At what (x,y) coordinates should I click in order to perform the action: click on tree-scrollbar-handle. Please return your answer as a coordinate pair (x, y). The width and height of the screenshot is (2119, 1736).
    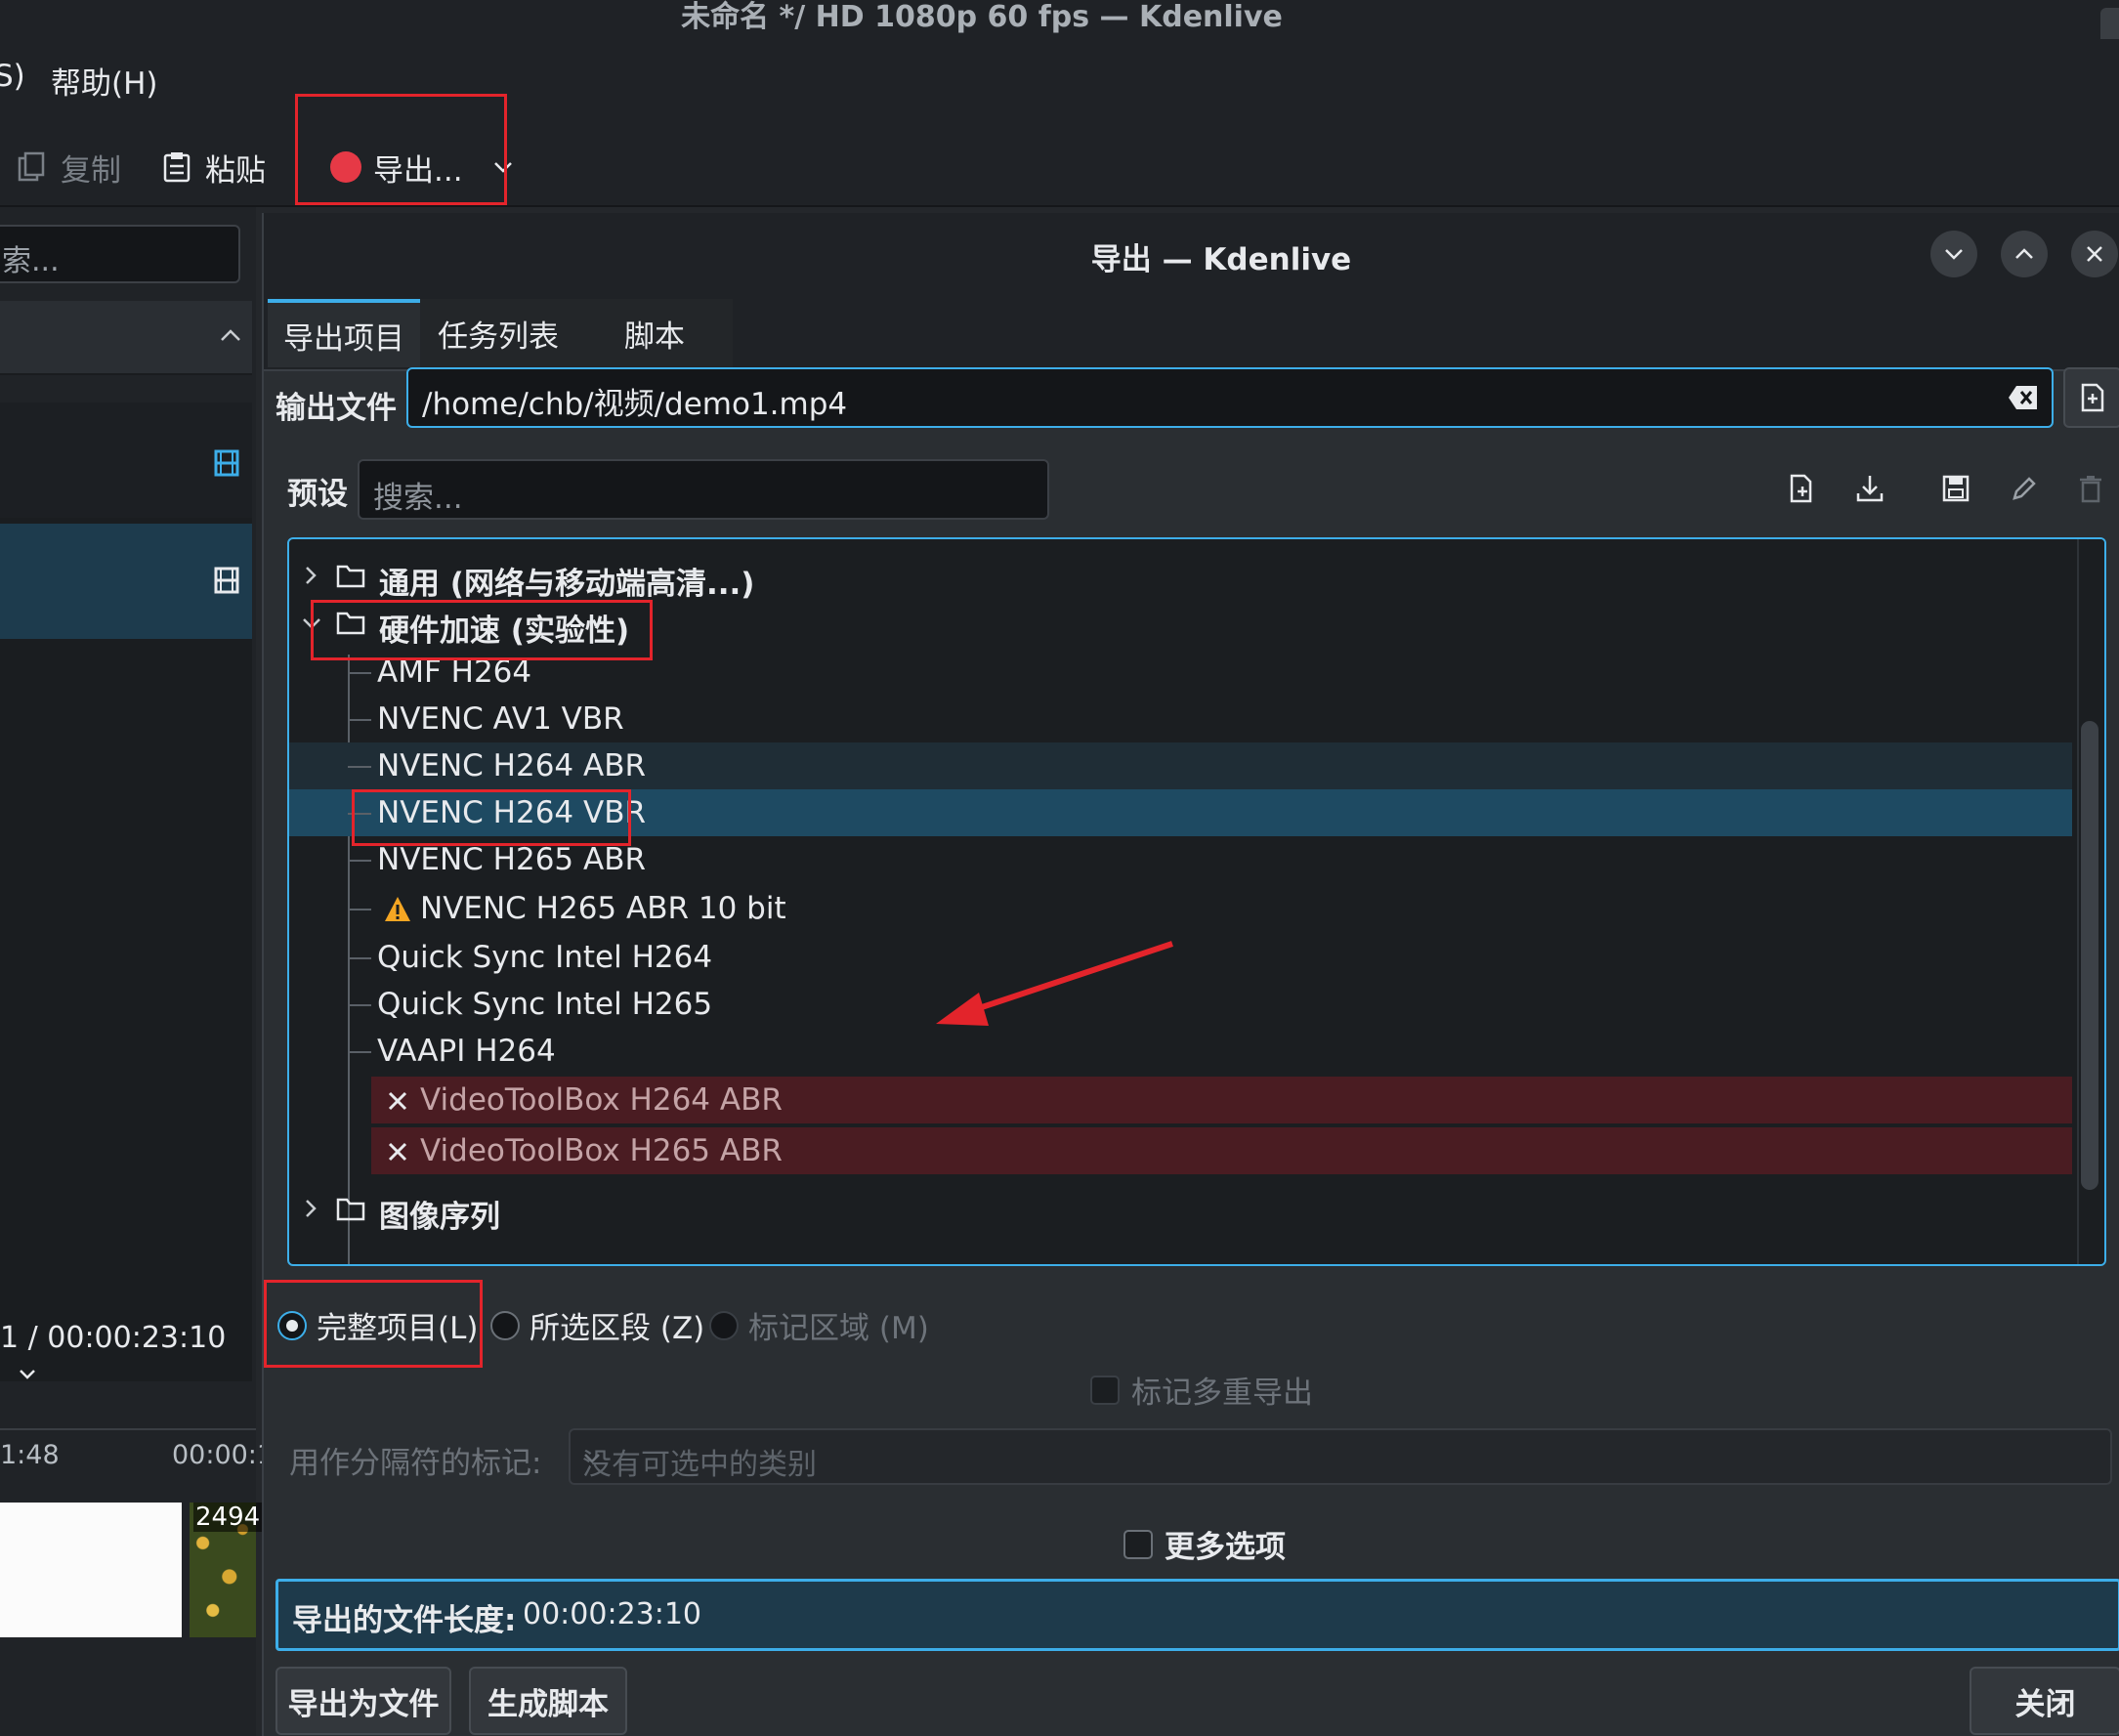
    Looking at the image, I should click on (2089, 955).